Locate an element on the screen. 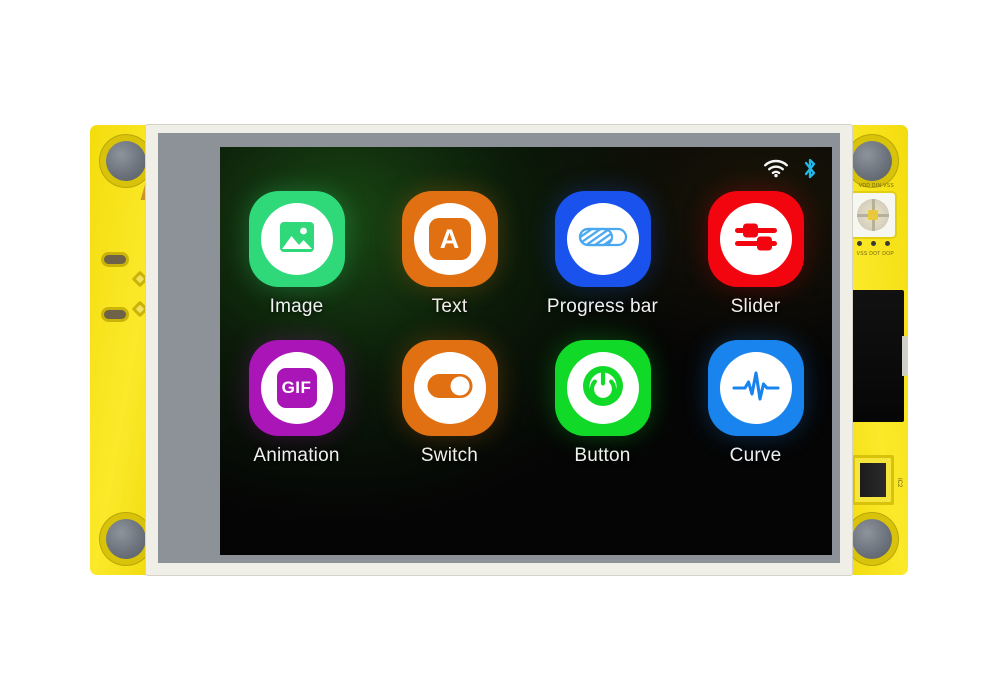 The image size is (997, 699). app-tile: GIF is located at coordinates (296, 388).